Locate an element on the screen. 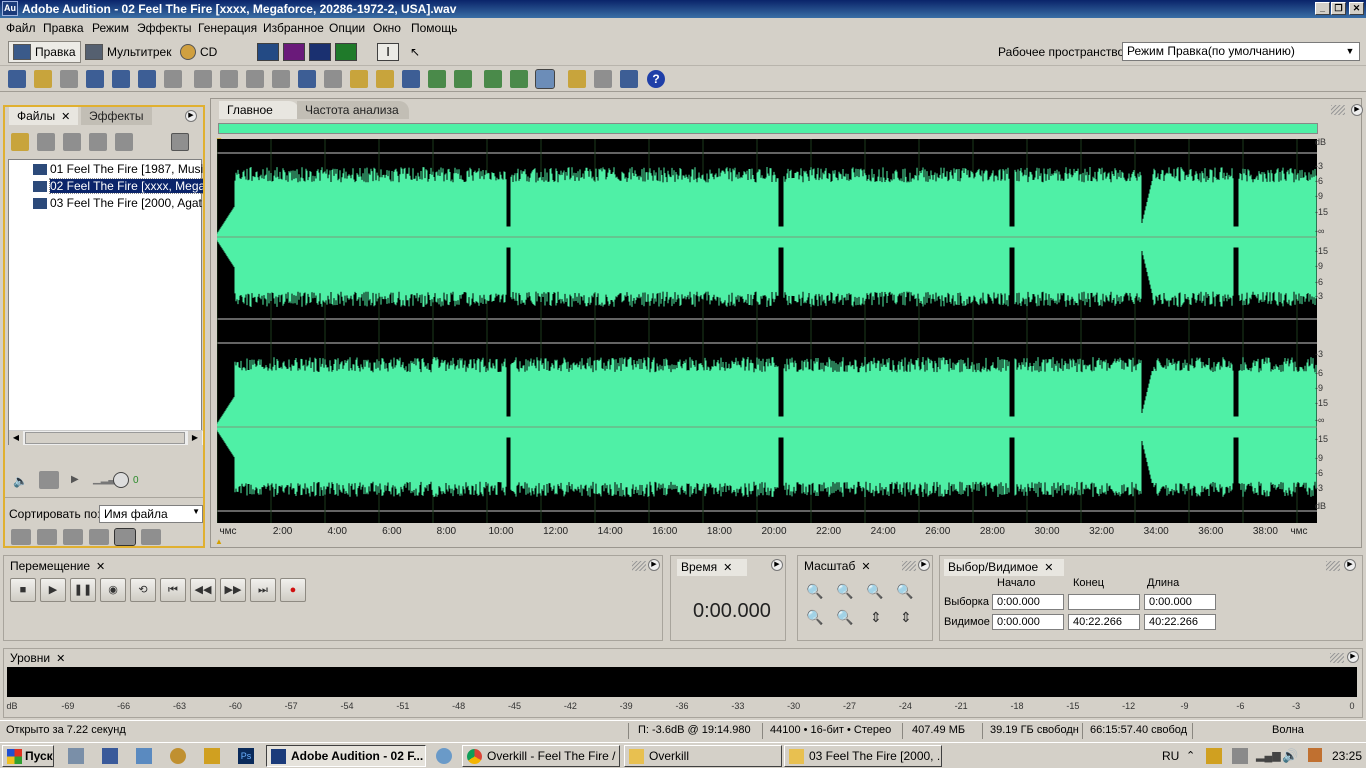  insert-multitrack-icon is located at coordinates (72, 142).